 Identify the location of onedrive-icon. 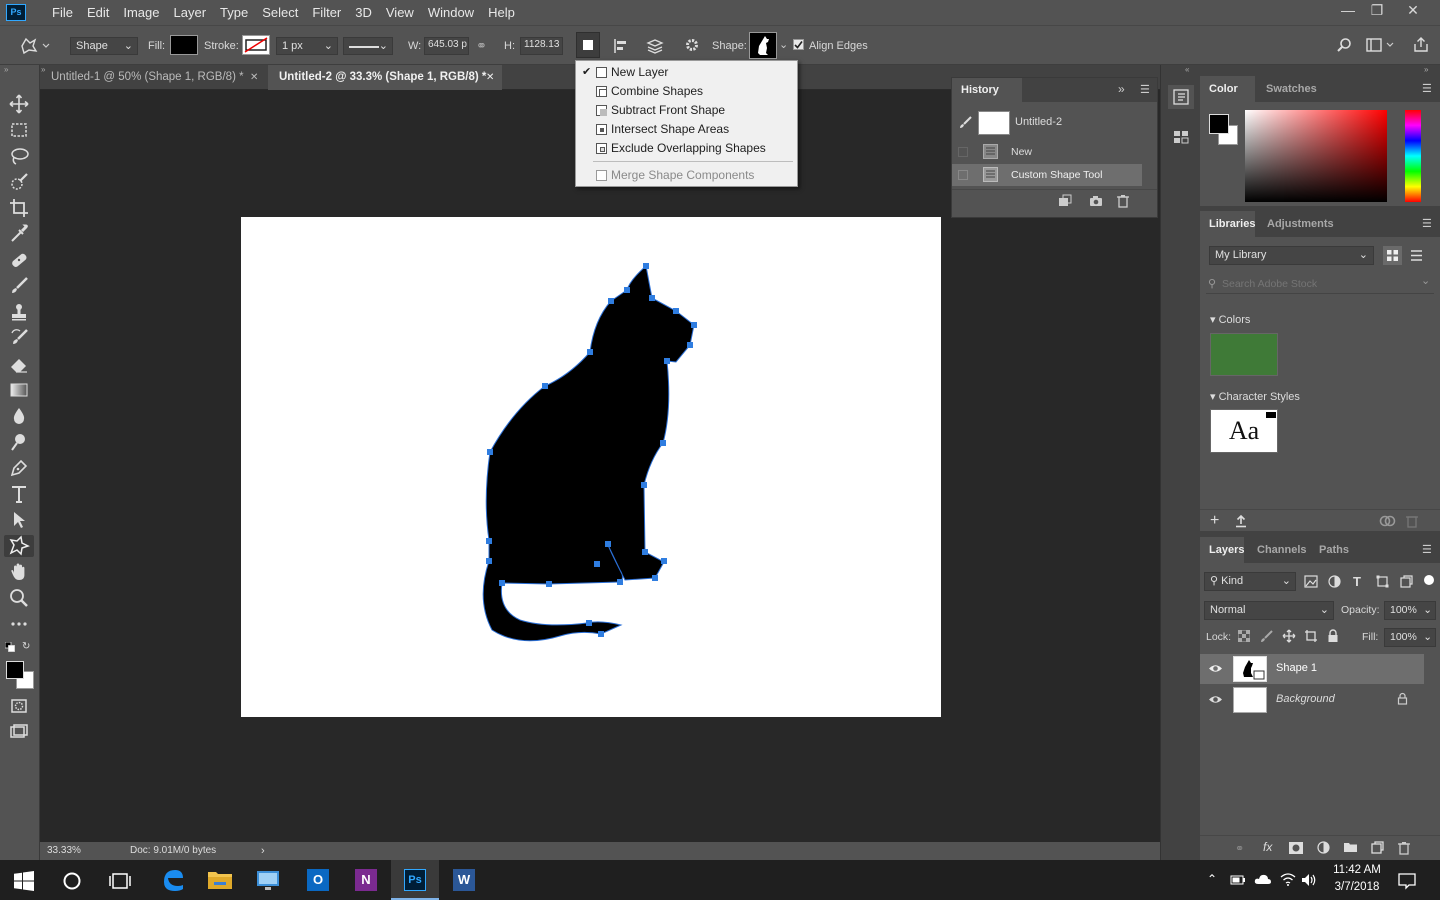
(1263, 879).